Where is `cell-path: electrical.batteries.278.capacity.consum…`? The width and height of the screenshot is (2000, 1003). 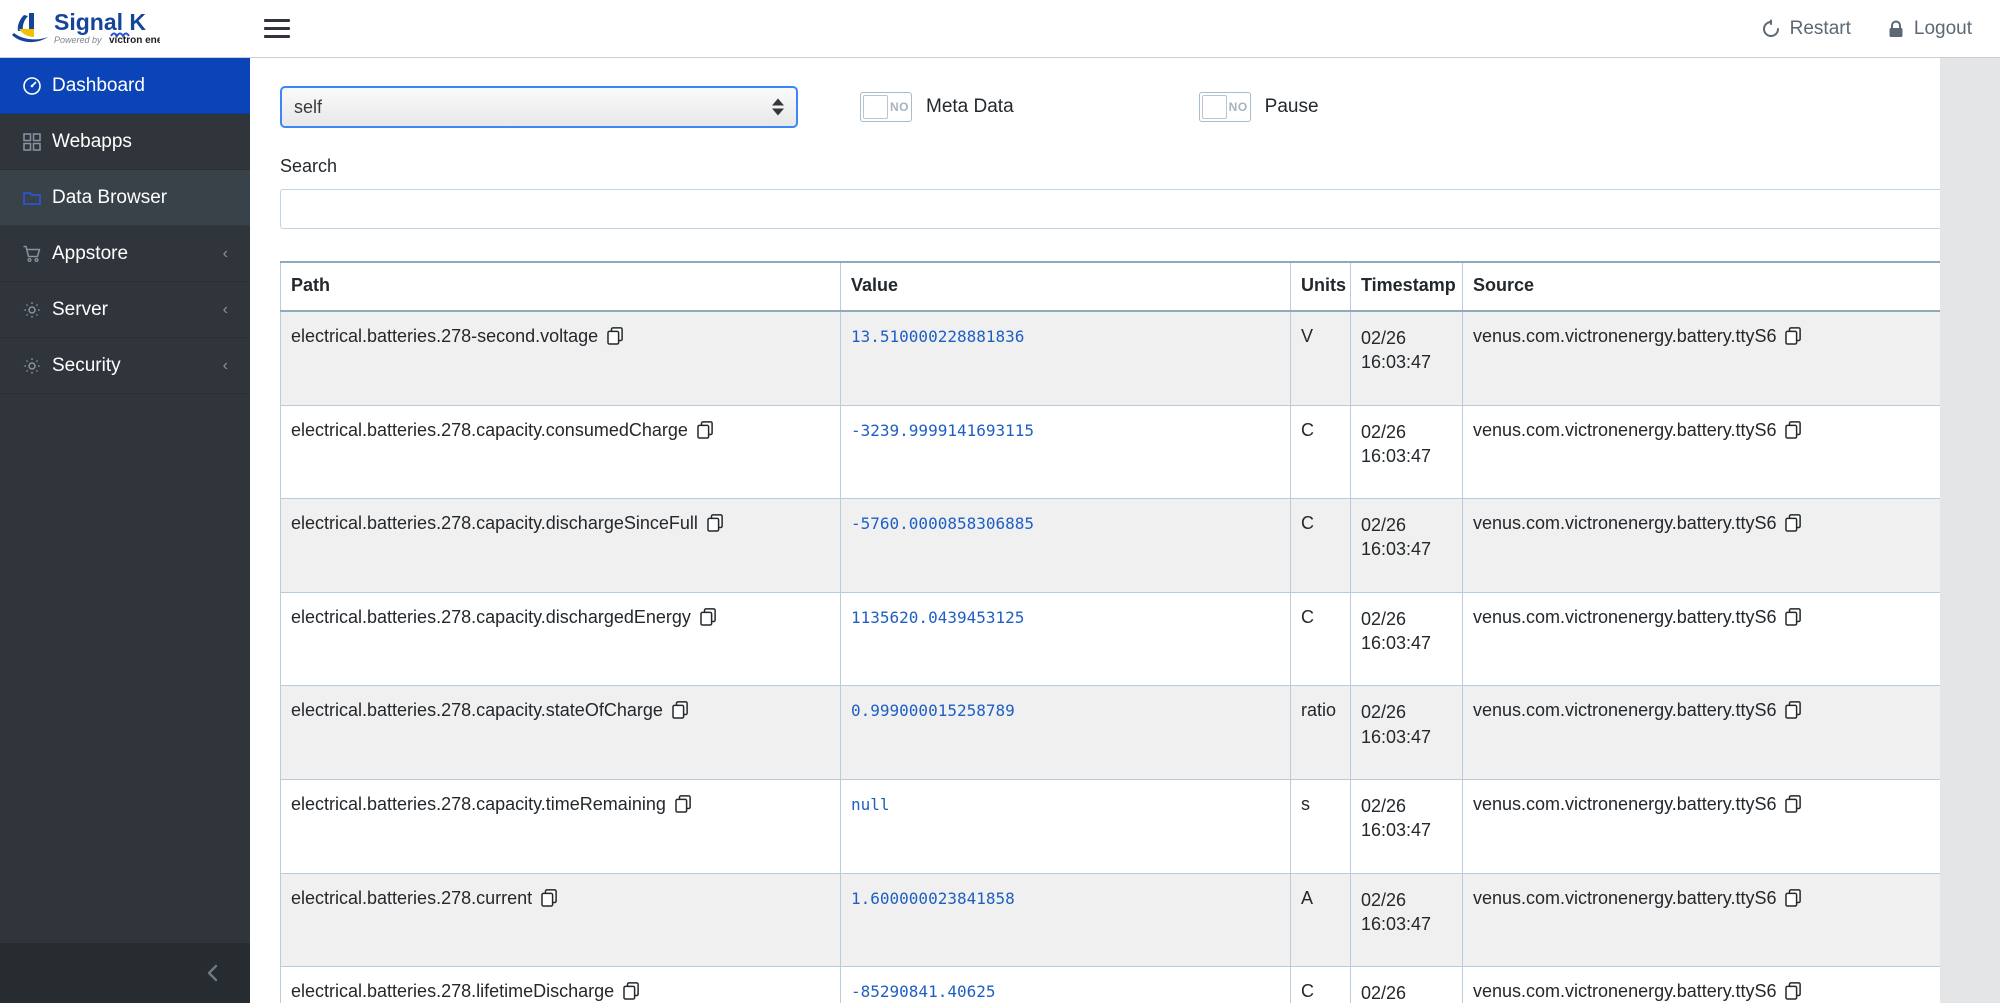 cell-path: electrical.batteries.278.capacity.consum… is located at coordinates (560, 452).